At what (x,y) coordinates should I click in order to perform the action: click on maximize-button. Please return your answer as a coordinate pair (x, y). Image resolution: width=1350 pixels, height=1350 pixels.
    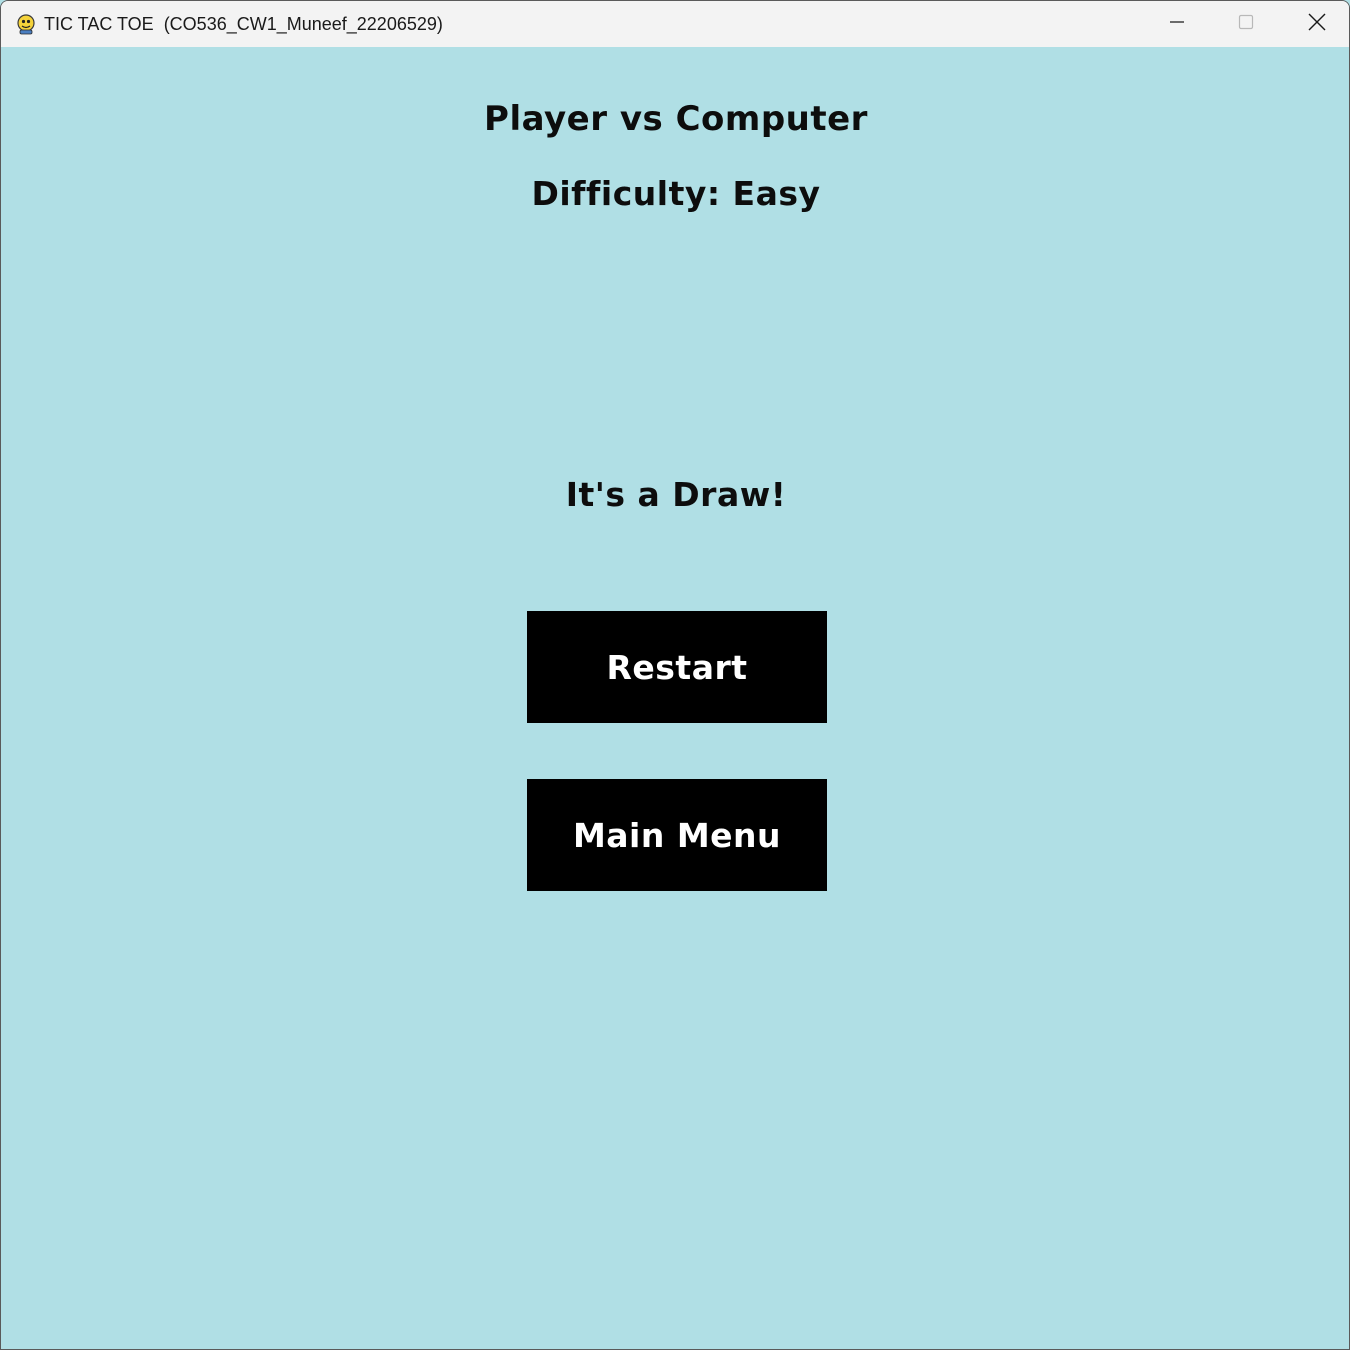
    Looking at the image, I should click on (1246, 24).